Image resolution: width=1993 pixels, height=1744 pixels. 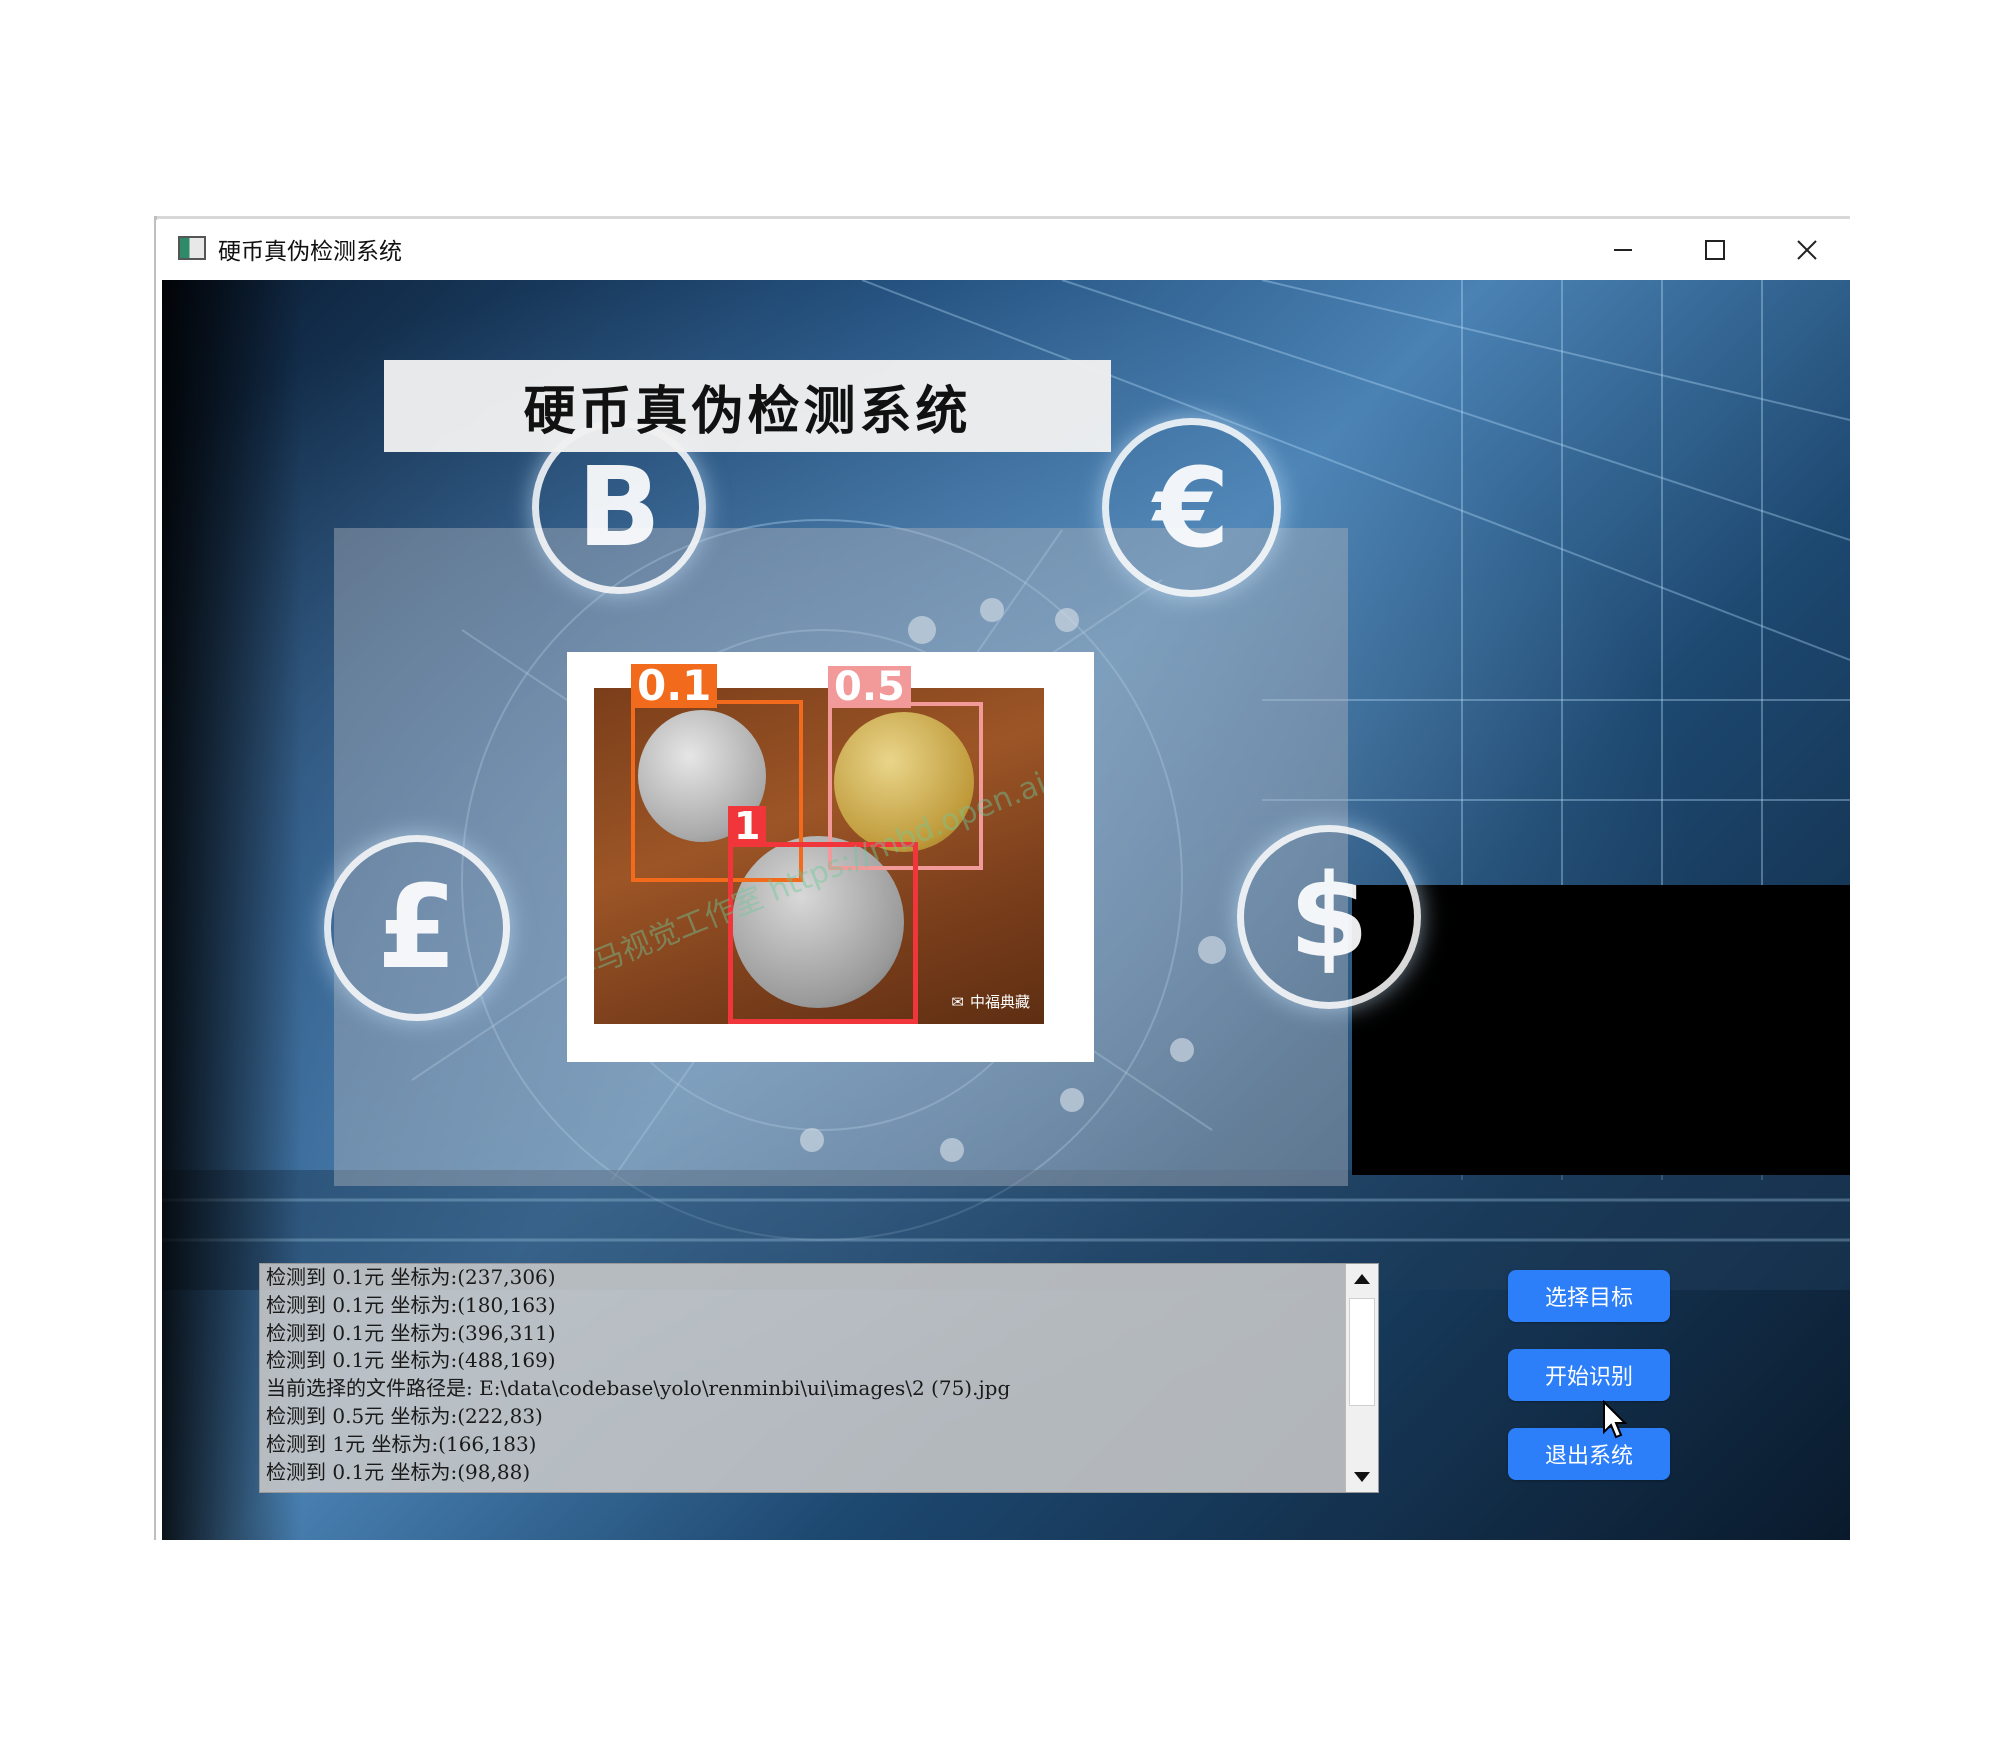 What do you see at coordinates (747, 826) in the screenshot?
I see `detection-label-1: 1` at bounding box center [747, 826].